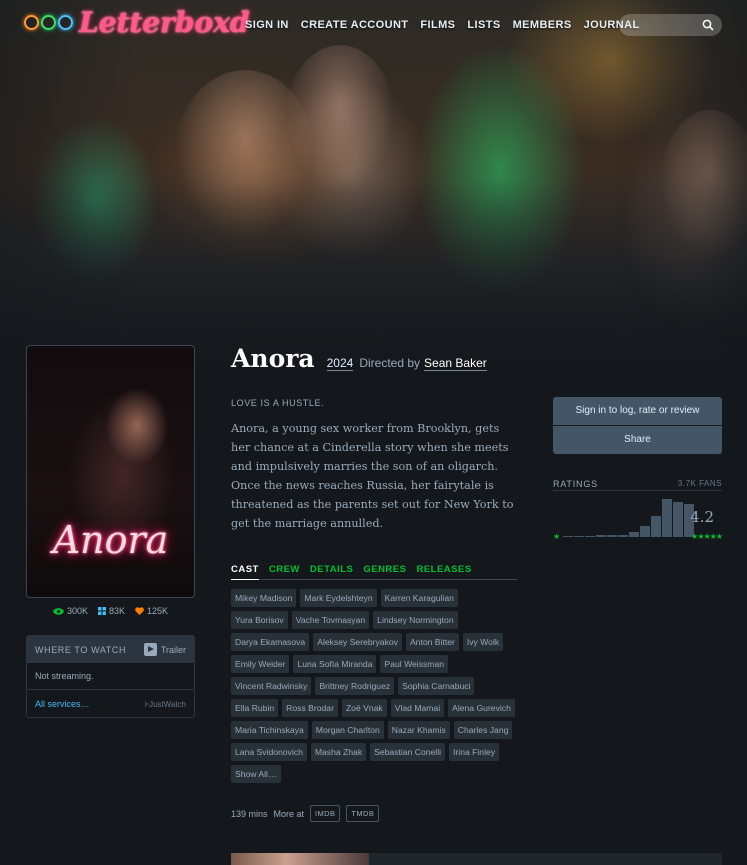  I want to click on cast-chip: Yura Borisov, so click(259, 620).